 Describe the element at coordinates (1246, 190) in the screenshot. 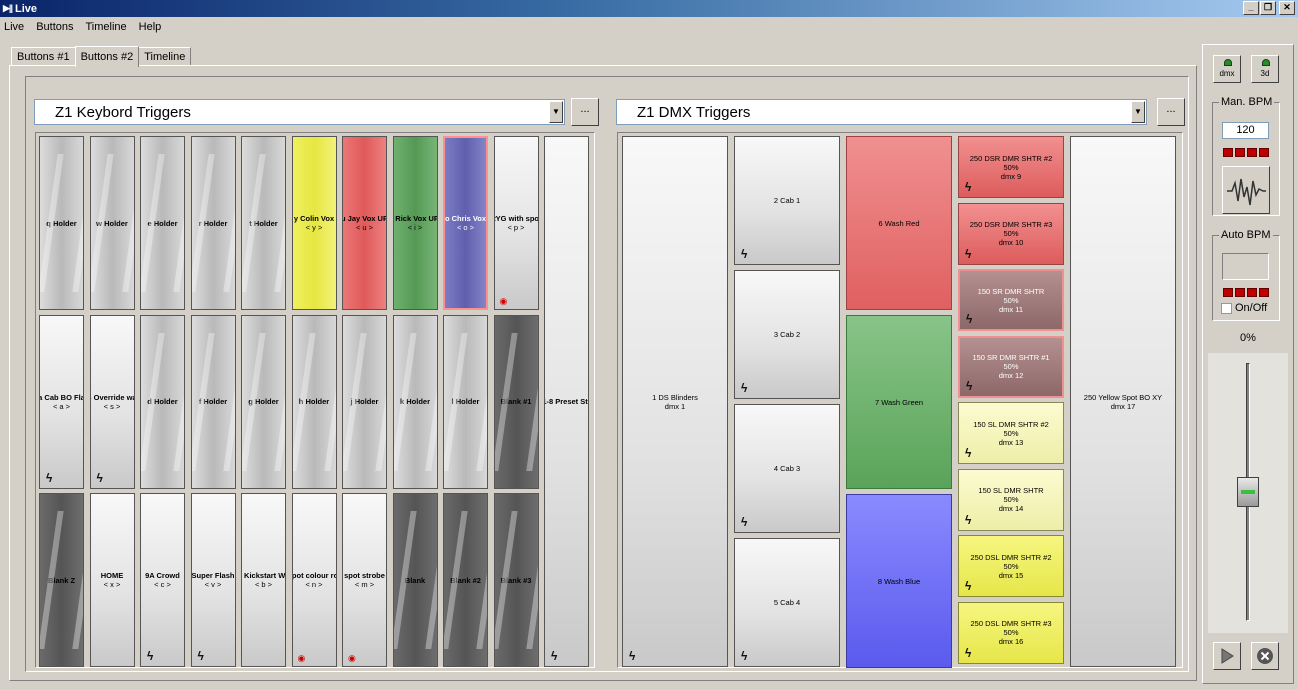

I see `tap-tempo-button` at that location.